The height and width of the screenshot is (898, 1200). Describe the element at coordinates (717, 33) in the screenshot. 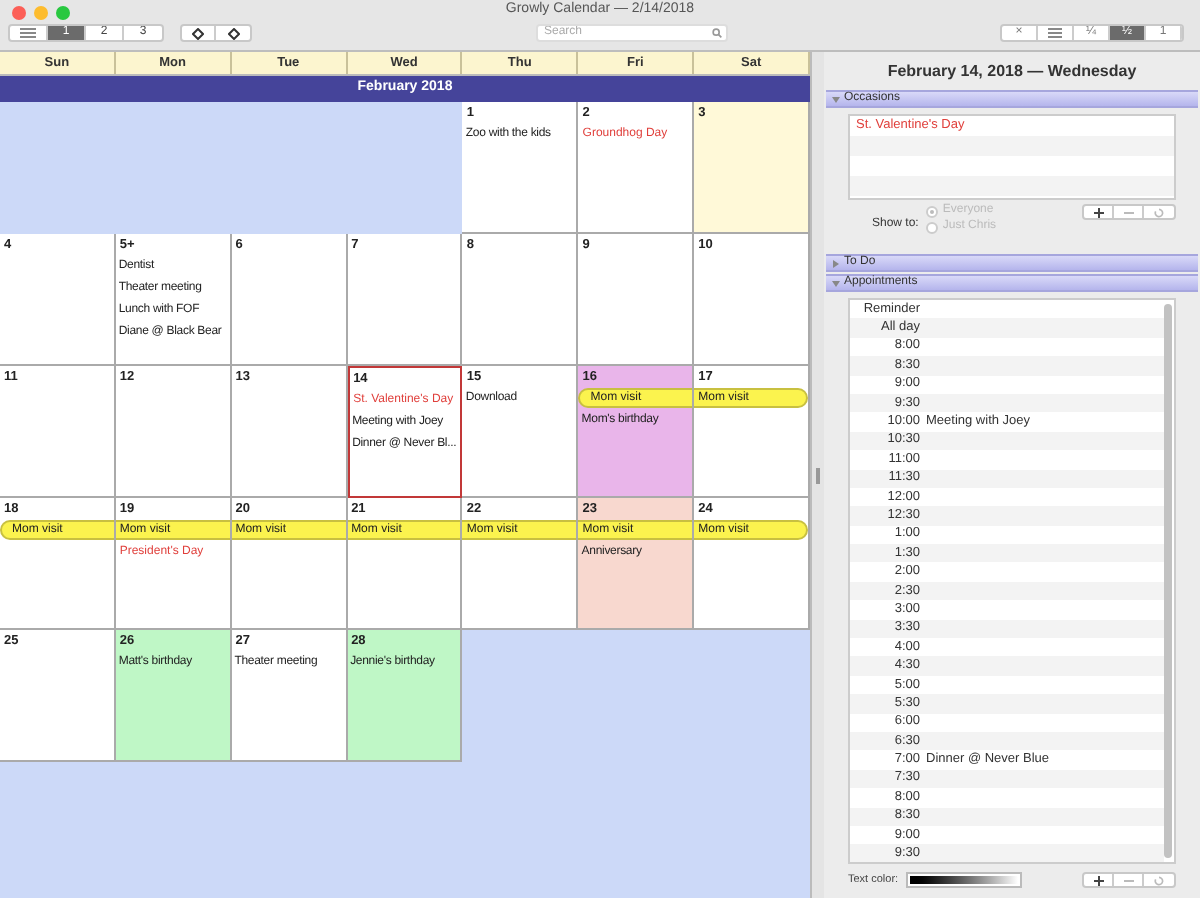

I see `search-icon` at that location.